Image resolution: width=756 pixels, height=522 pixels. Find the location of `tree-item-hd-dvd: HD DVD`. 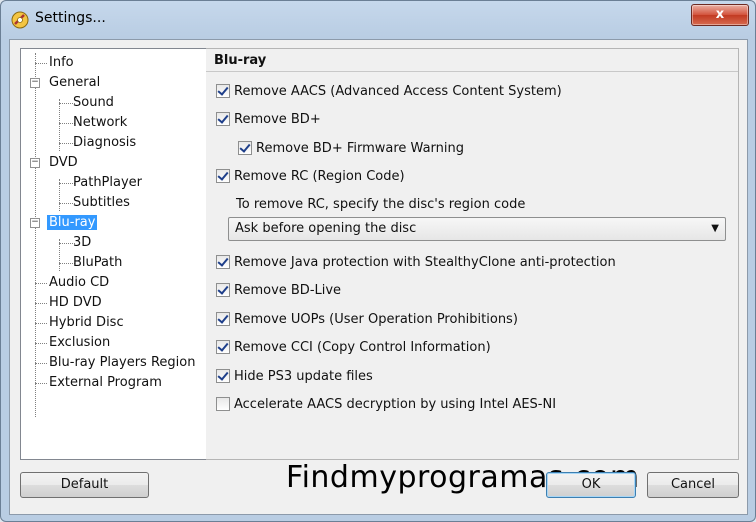

tree-item-hd-dvd: HD DVD is located at coordinates (75, 303).